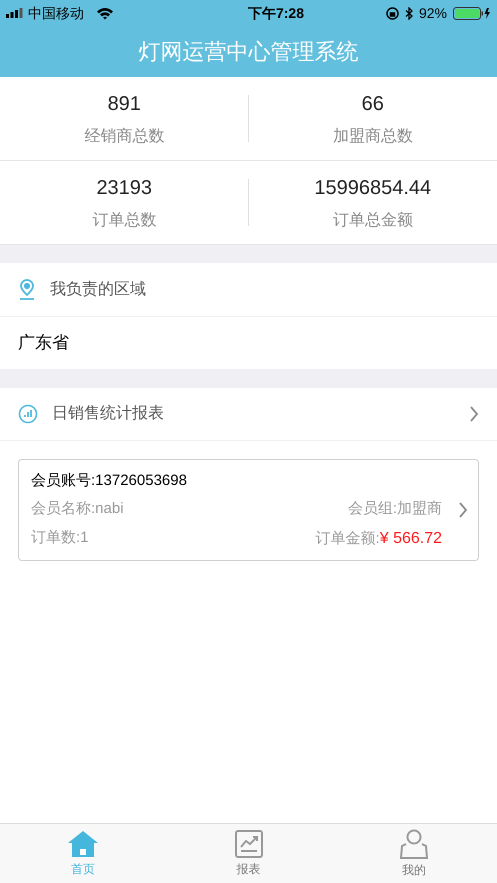 This screenshot has height=883, width=497. What do you see at coordinates (56, 13) in the screenshot?
I see `carrier-name: 中国移动` at bounding box center [56, 13].